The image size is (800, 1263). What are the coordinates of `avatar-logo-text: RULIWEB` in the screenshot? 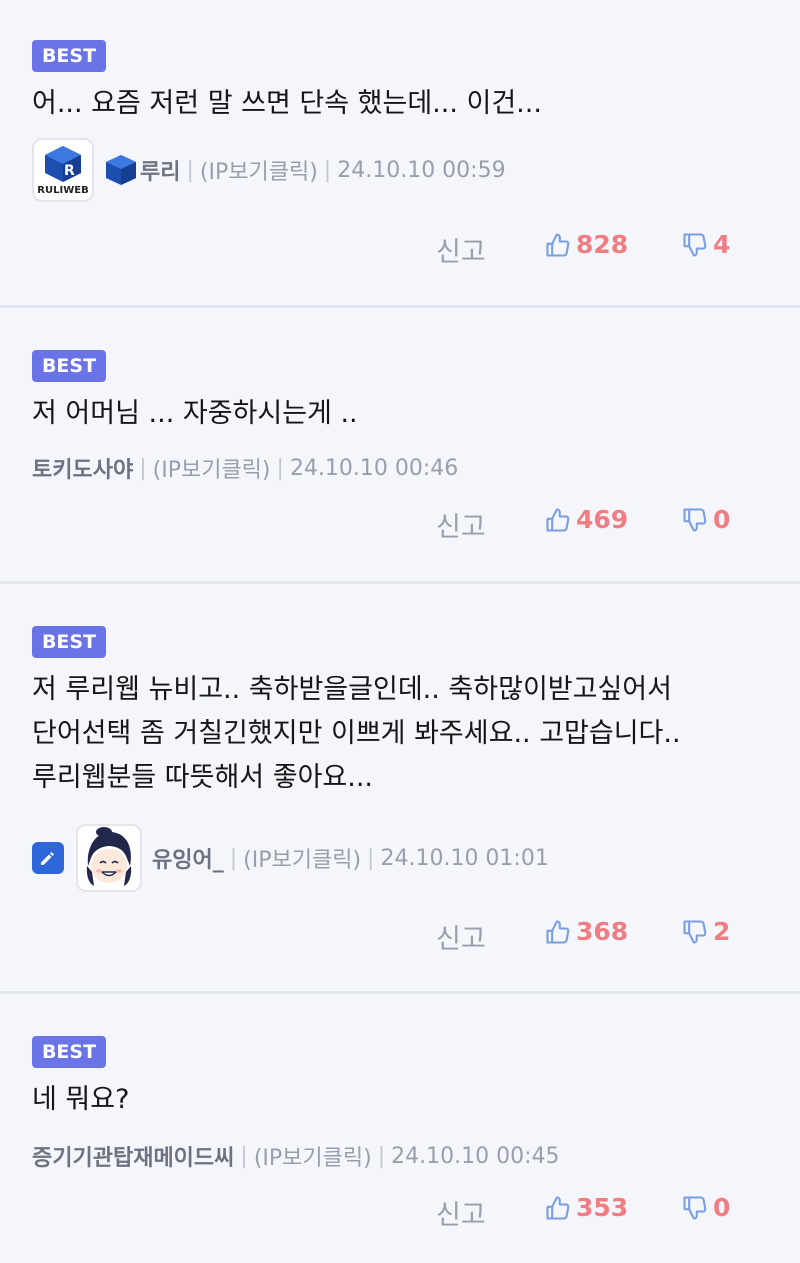 It's located at (63, 190).